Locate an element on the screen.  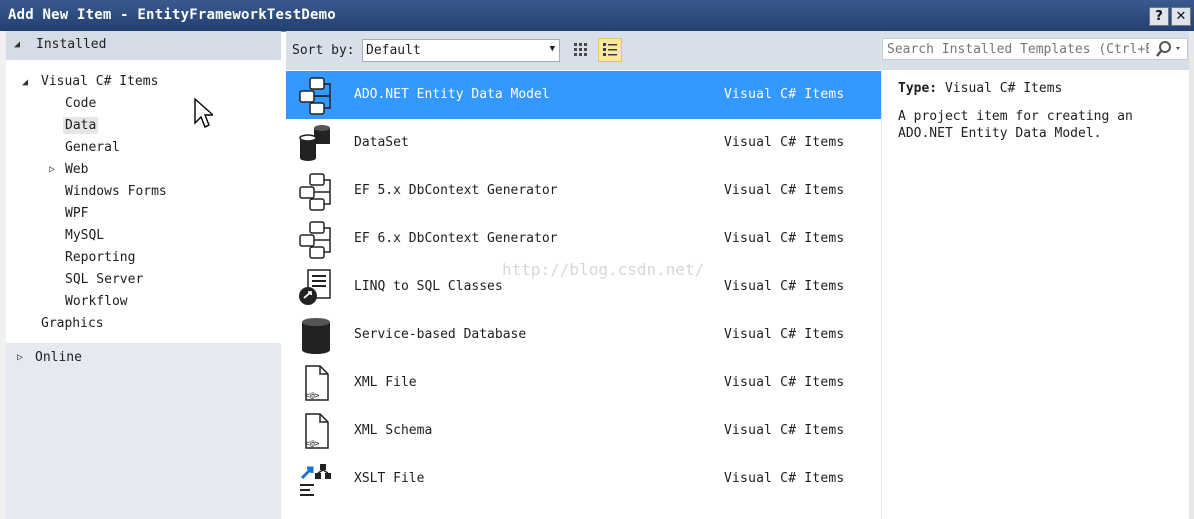
tree-item-reporting: Reporting is located at coordinates (100, 257).